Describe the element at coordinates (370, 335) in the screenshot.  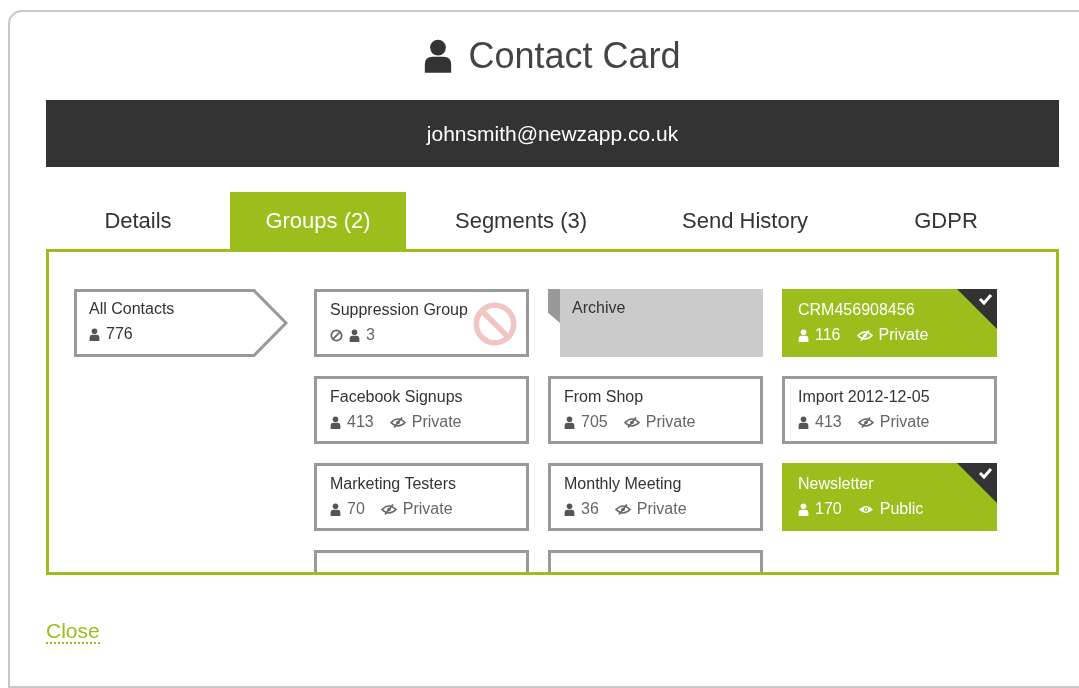
I see `contact-count: 3` at that location.